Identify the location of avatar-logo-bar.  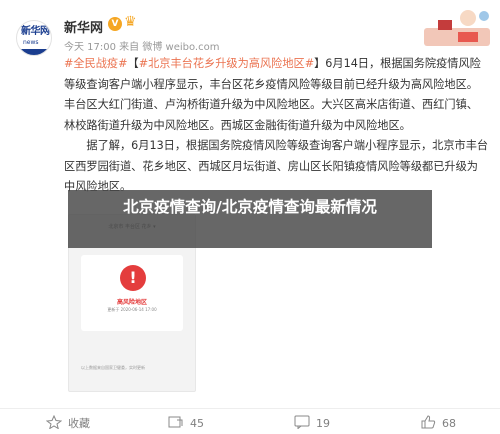
(34, 52).